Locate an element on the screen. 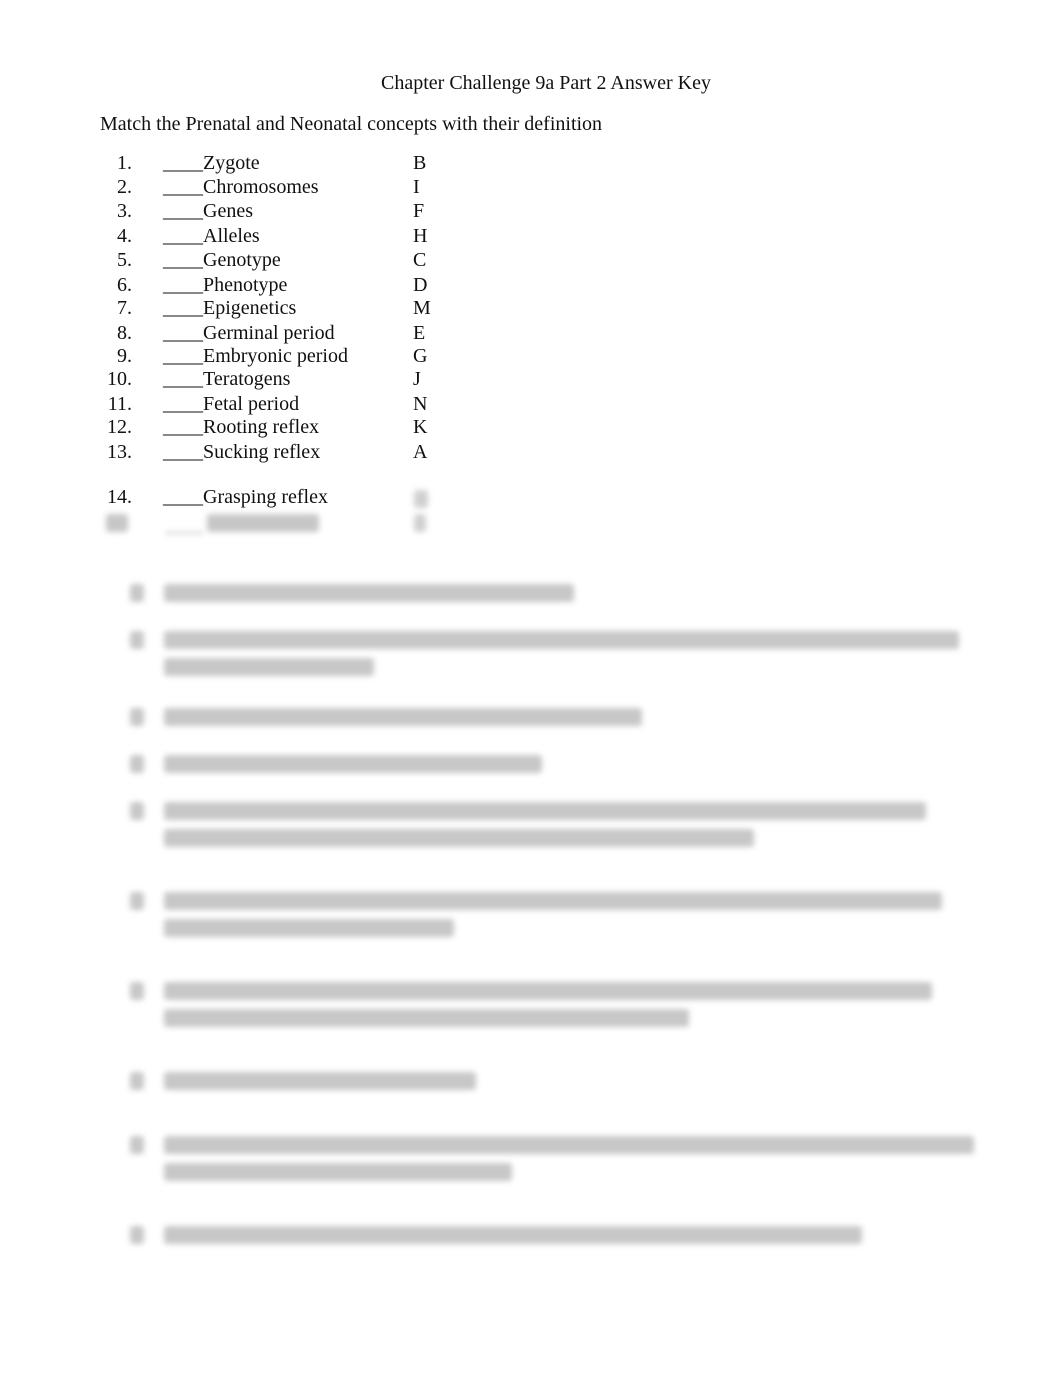 The height and width of the screenshot is (1377, 1062). item-number: 10. is located at coordinates (119, 379).